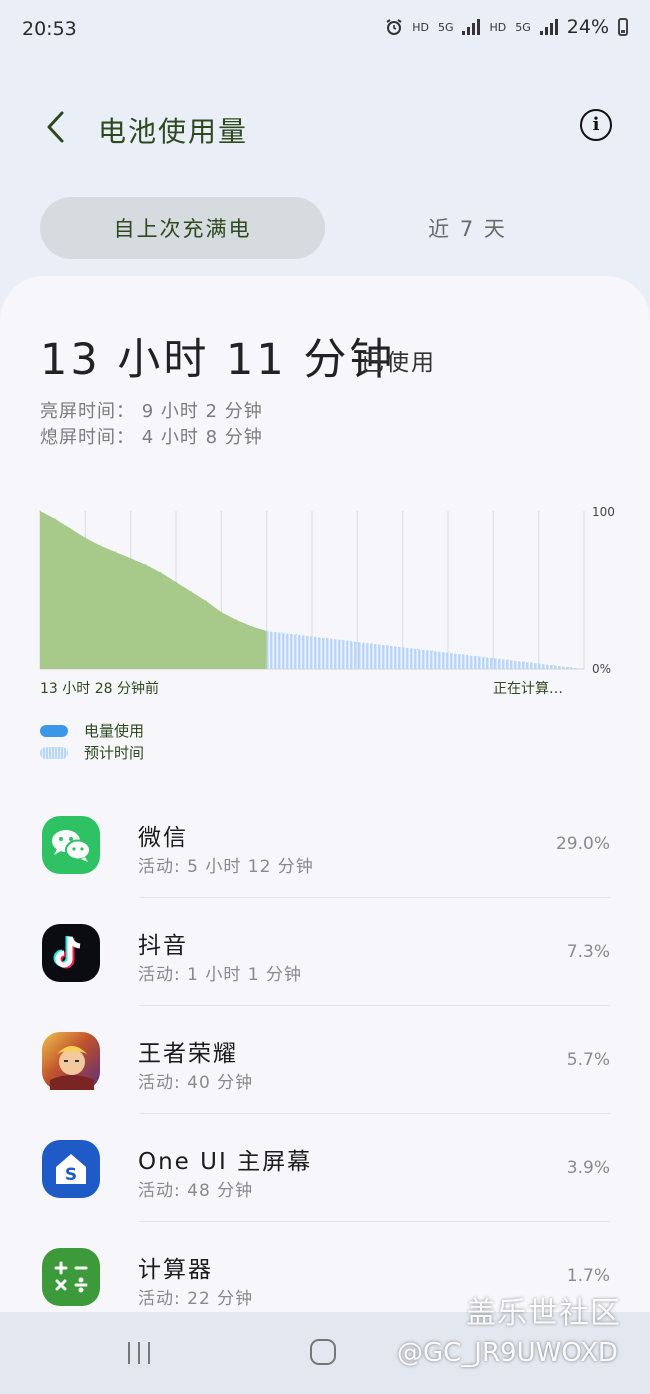 The width and height of the screenshot is (650, 1394). Describe the element at coordinates (49, 29) in the screenshot. I see `status-time: 20:53` at that location.